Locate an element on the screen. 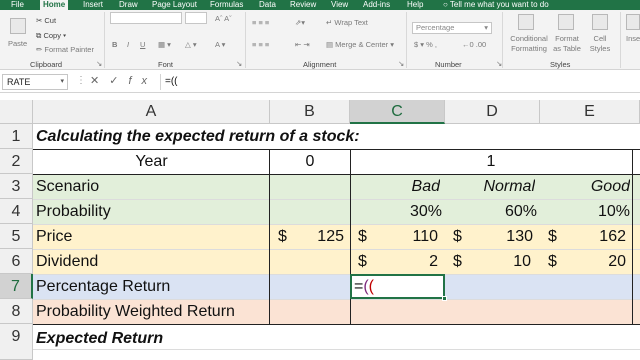 This screenshot has width=640, height=360. insert-cells-icon is located at coordinates (633, 22).